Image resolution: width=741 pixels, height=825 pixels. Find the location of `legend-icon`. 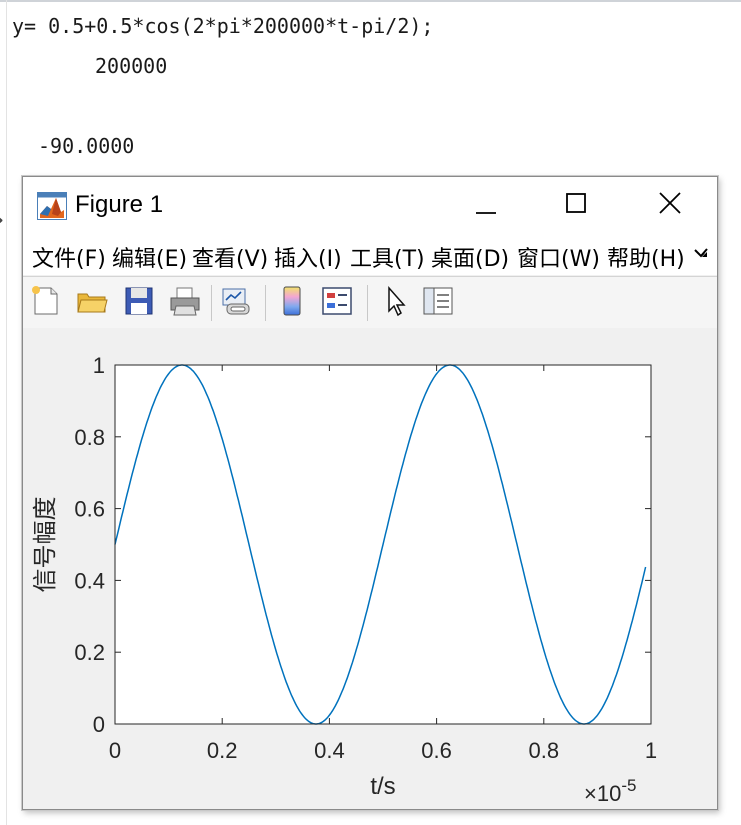

legend-icon is located at coordinates (337, 301).